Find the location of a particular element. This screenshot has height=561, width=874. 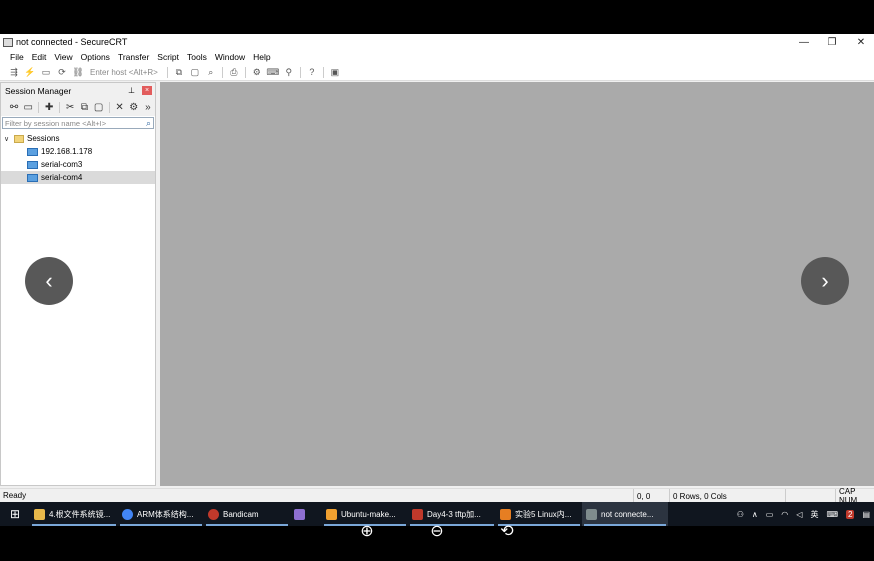

document-icon is located at coordinates (505, 514).